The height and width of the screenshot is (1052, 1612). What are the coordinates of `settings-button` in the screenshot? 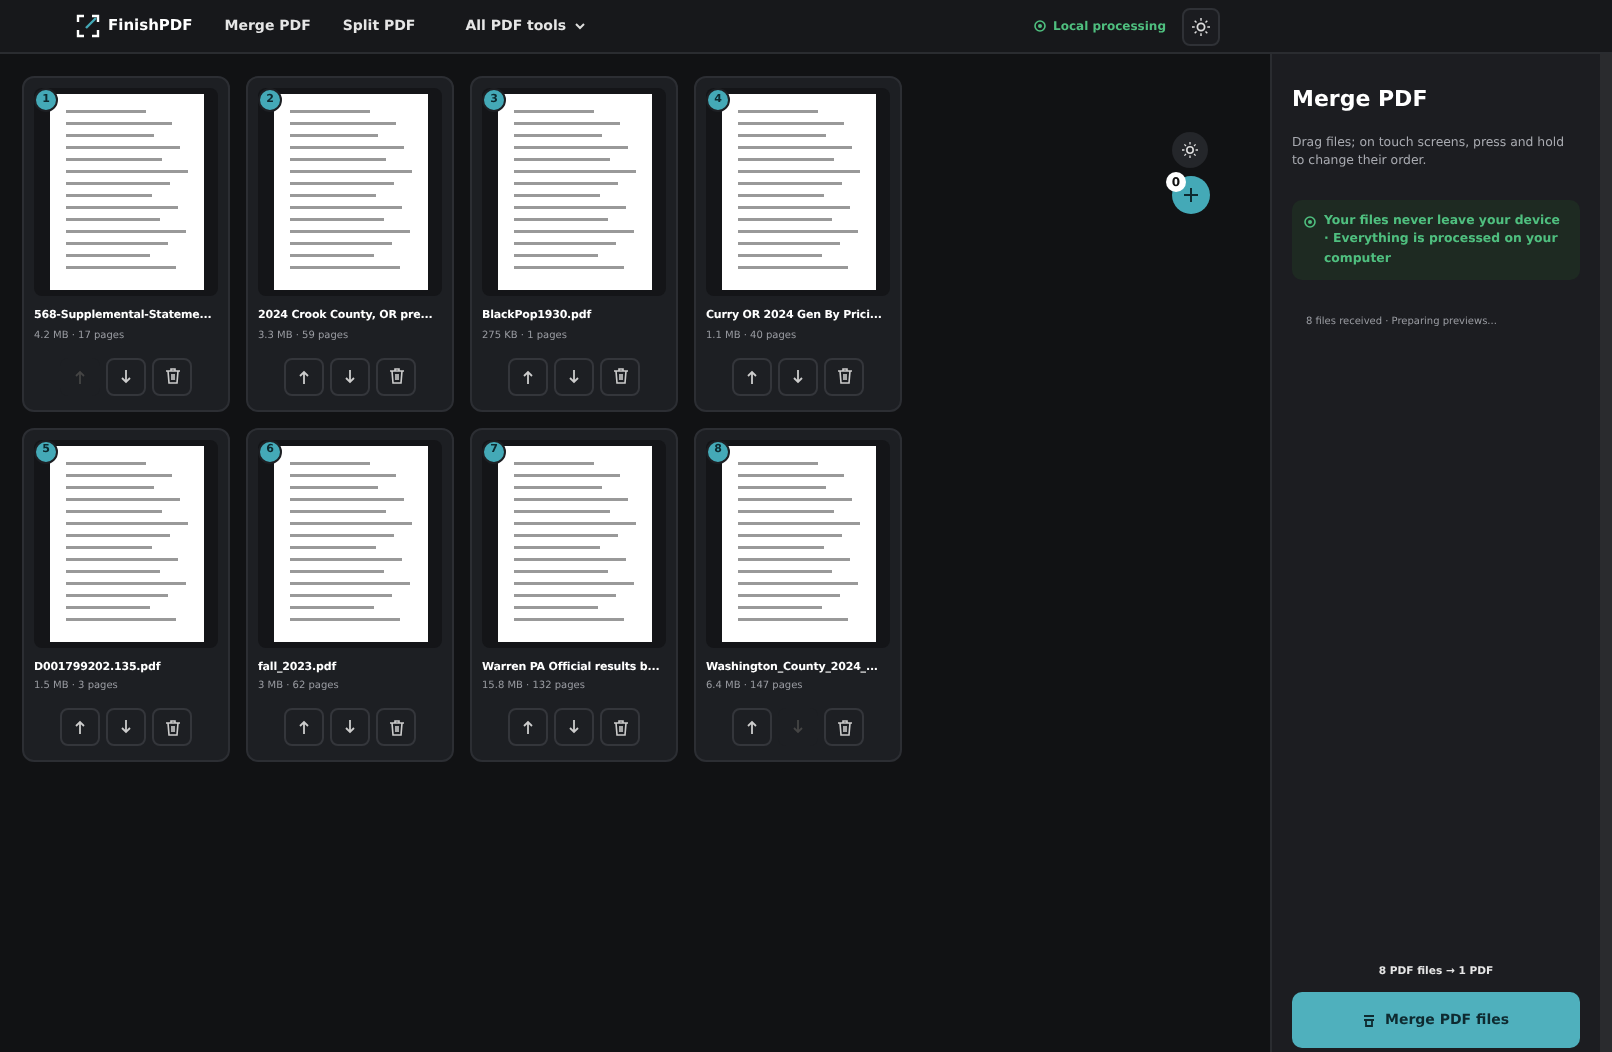 It's located at (1190, 150).